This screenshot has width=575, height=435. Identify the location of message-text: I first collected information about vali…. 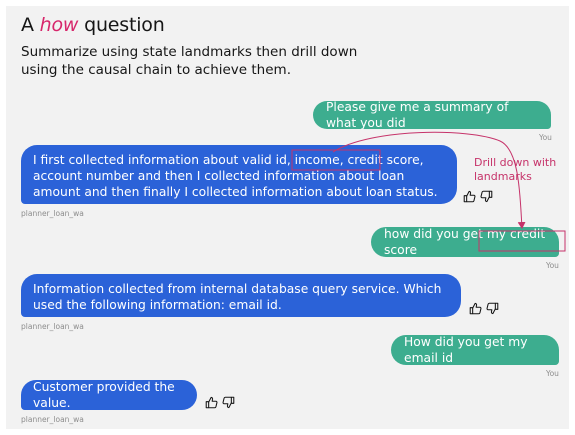
(235, 176).